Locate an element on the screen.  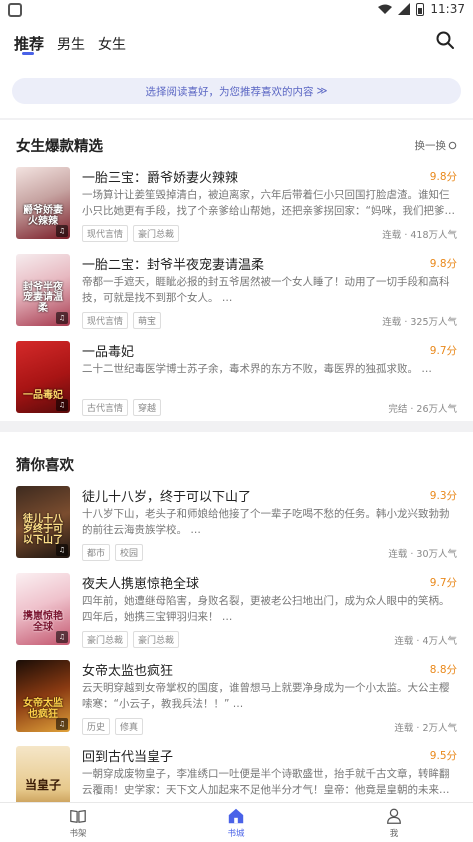
book-cover: 当皇子 is located at coordinates (43, 774).